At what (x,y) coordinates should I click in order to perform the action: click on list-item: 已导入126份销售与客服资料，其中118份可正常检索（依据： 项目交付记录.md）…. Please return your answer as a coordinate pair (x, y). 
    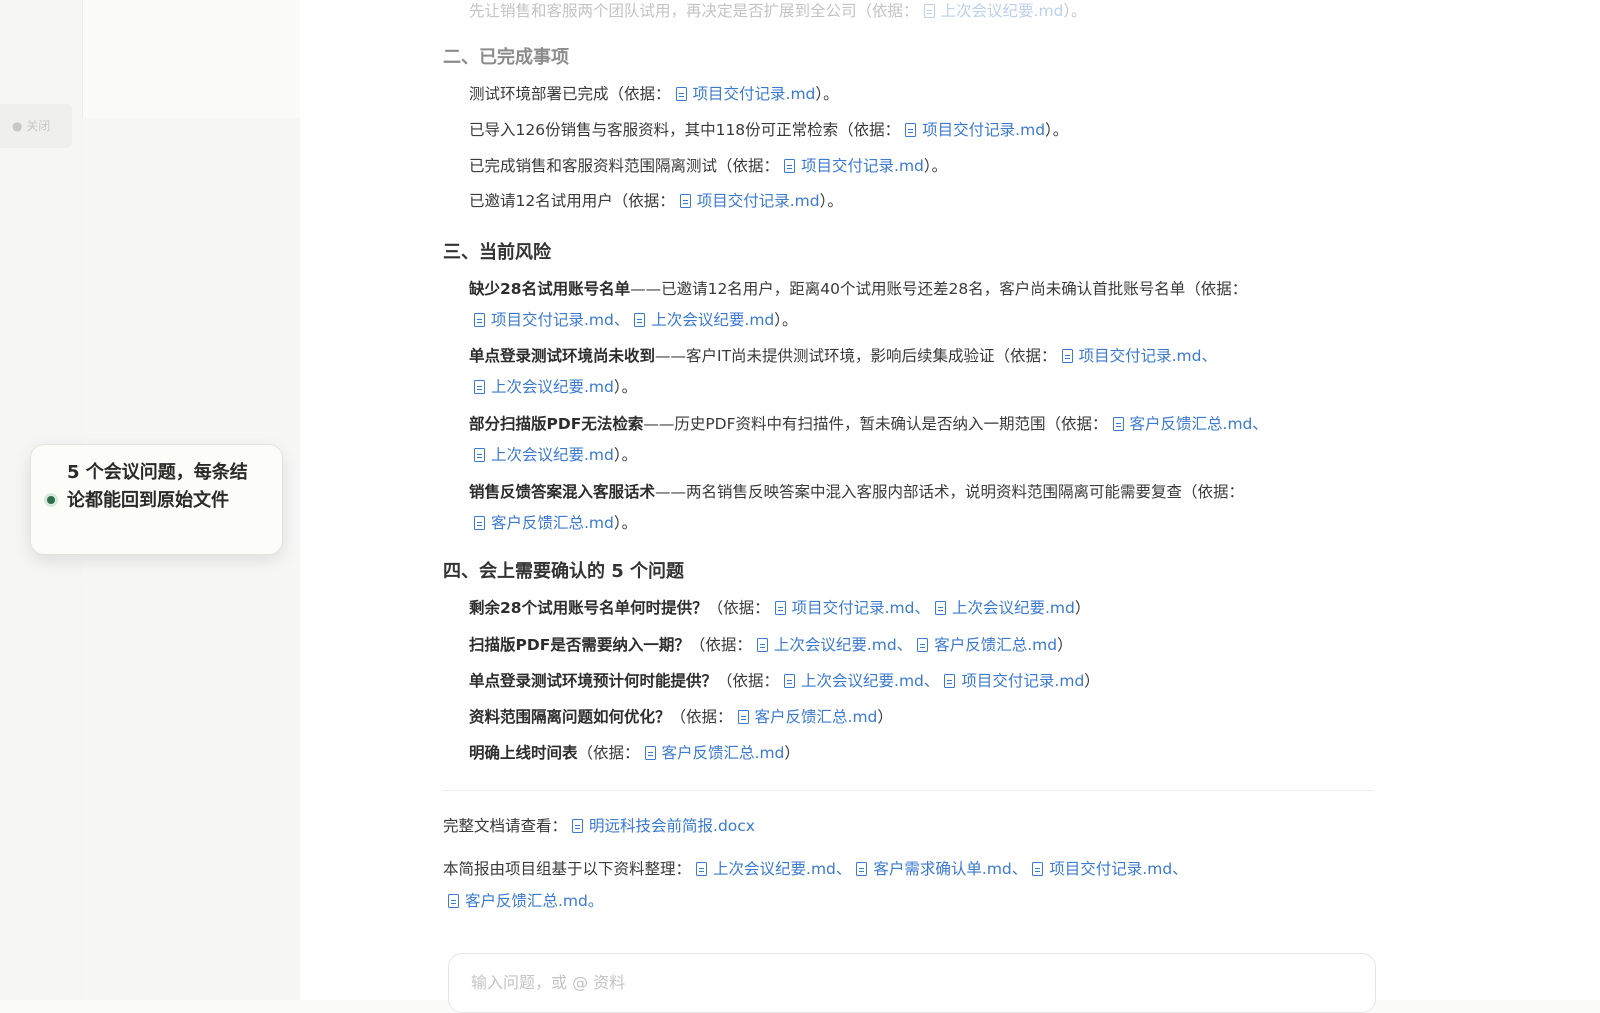
    Looking at the image, I should click on (769, 130).